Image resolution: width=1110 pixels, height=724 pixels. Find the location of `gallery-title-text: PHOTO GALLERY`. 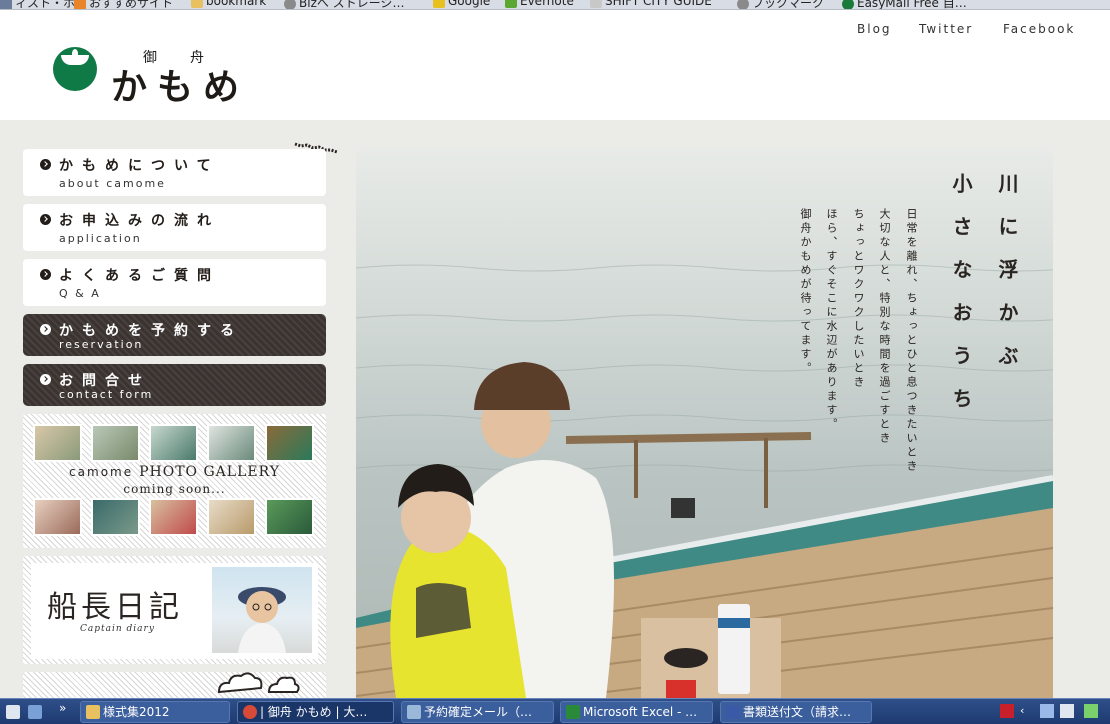

gallery-title-text: PHOTO GALLERY is located at coordinates (209, 472).